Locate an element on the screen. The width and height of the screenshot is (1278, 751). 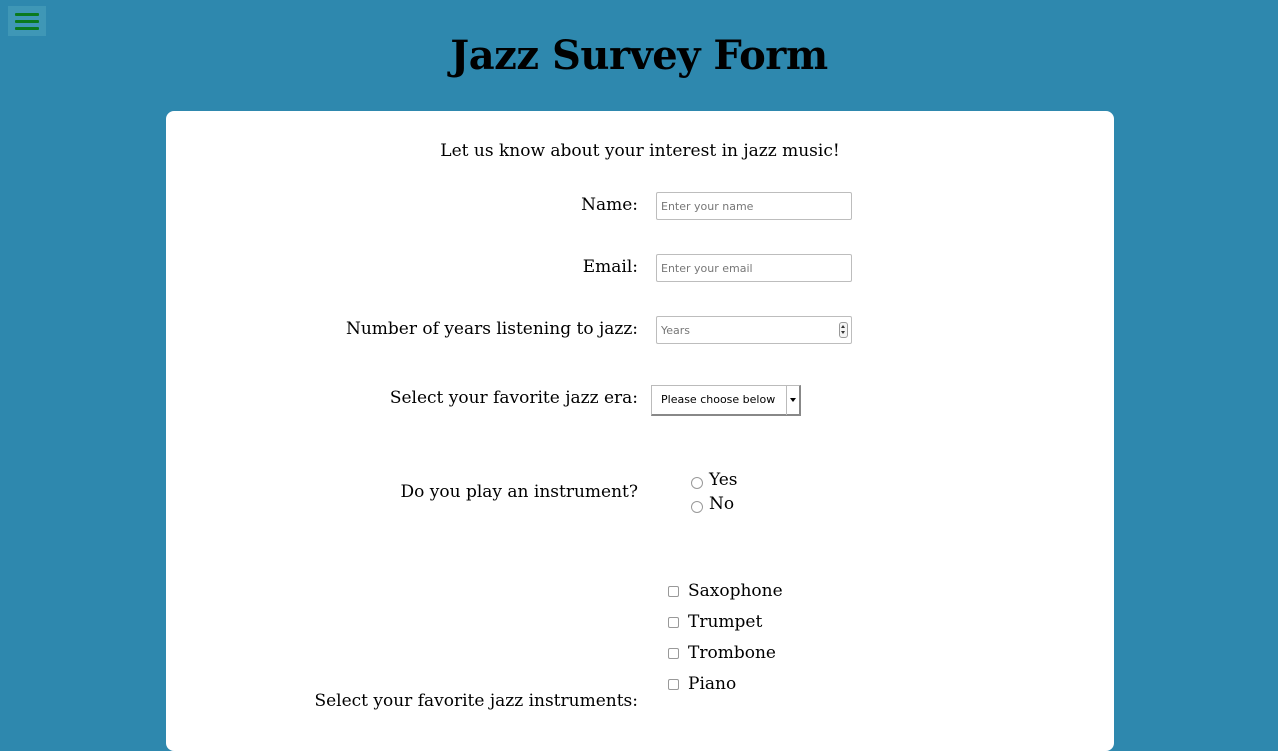
era-label: Select your favorite jazz era: is located at coordinates (513, 398).